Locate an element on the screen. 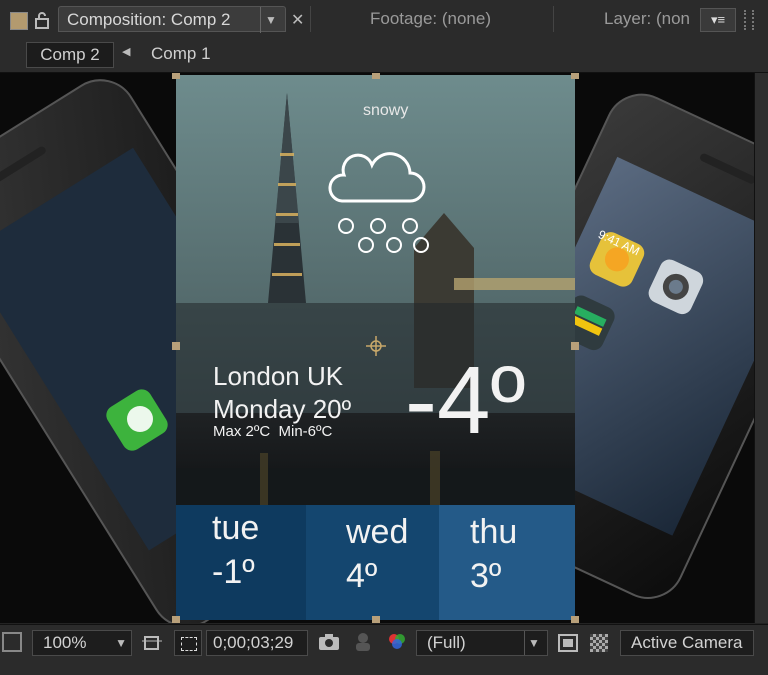  region-of-interest-icon is located at coordinates (152, 643).